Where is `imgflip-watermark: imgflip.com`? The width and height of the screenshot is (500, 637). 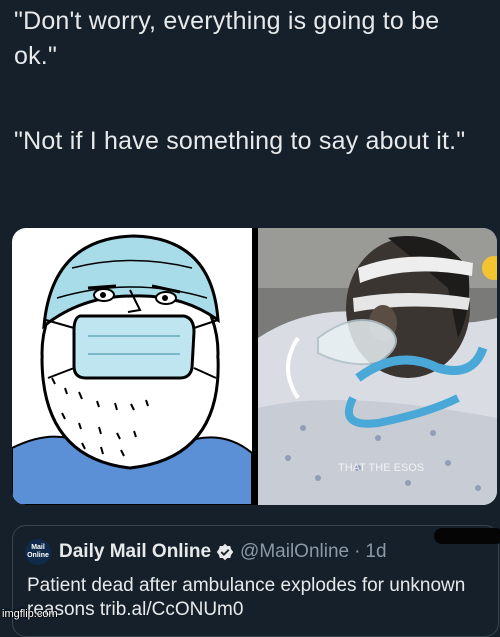
imgflip-watermark: imgflip.com is located at coordinates (30, 614).